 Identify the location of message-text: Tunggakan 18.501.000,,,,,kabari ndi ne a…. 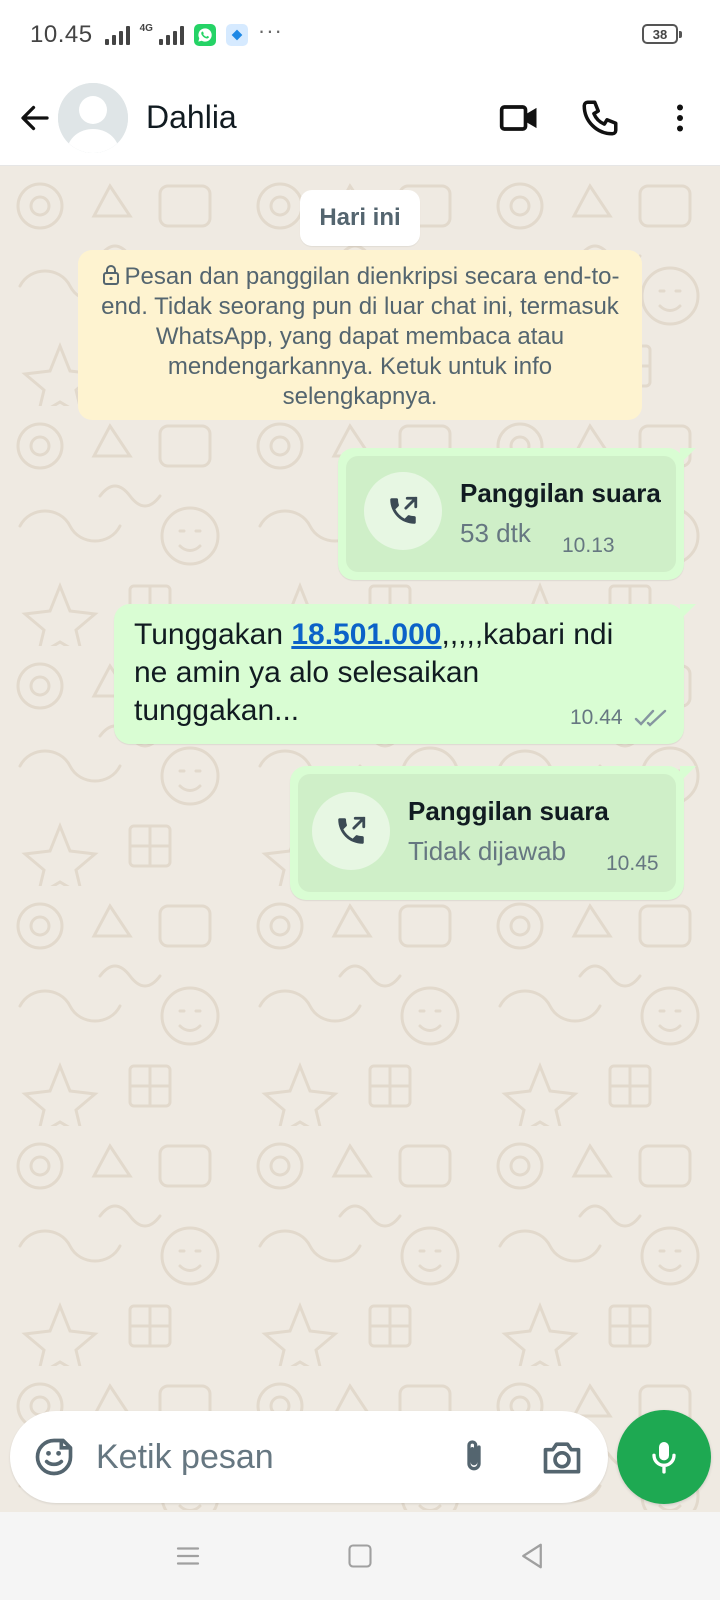
(374, 673).